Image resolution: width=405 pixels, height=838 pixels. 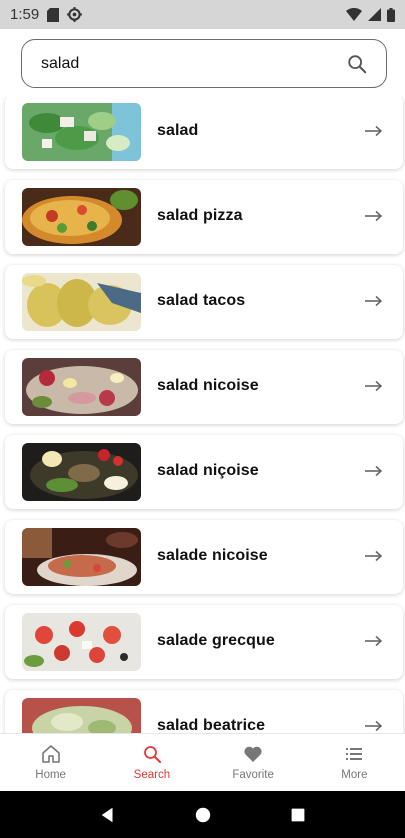 I want to click on menu-icon, so click(x=354, y=754).